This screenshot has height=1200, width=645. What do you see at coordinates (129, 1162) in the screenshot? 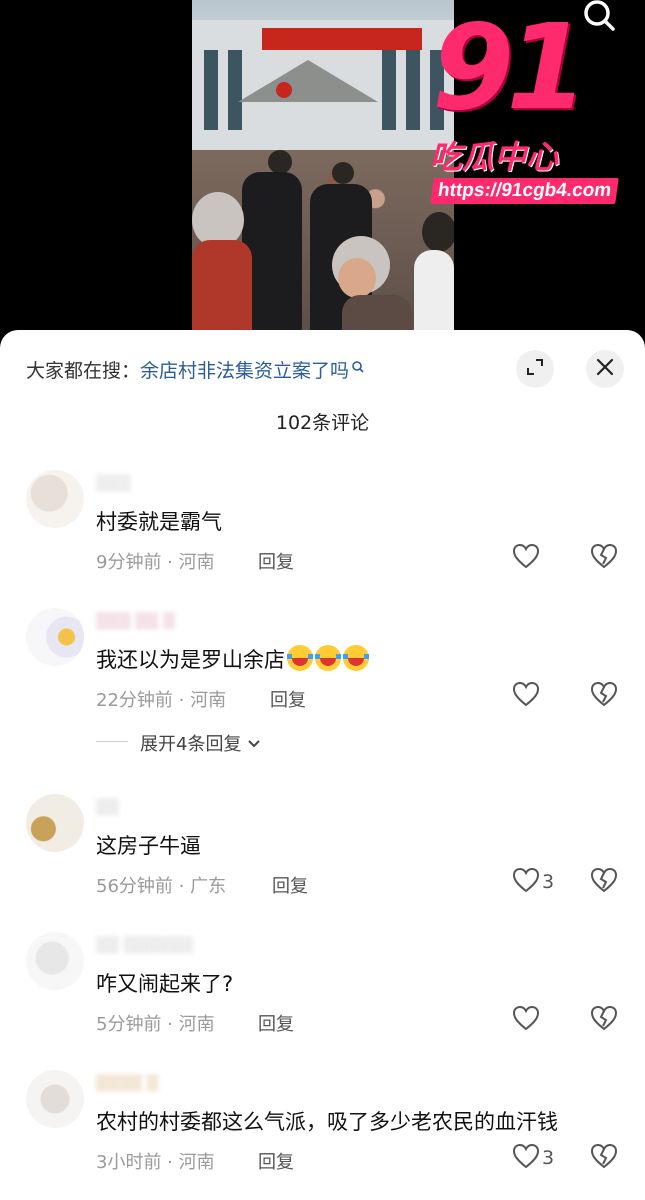
I see `comment-time: 3小时前` at bounding box center [129, 1162].